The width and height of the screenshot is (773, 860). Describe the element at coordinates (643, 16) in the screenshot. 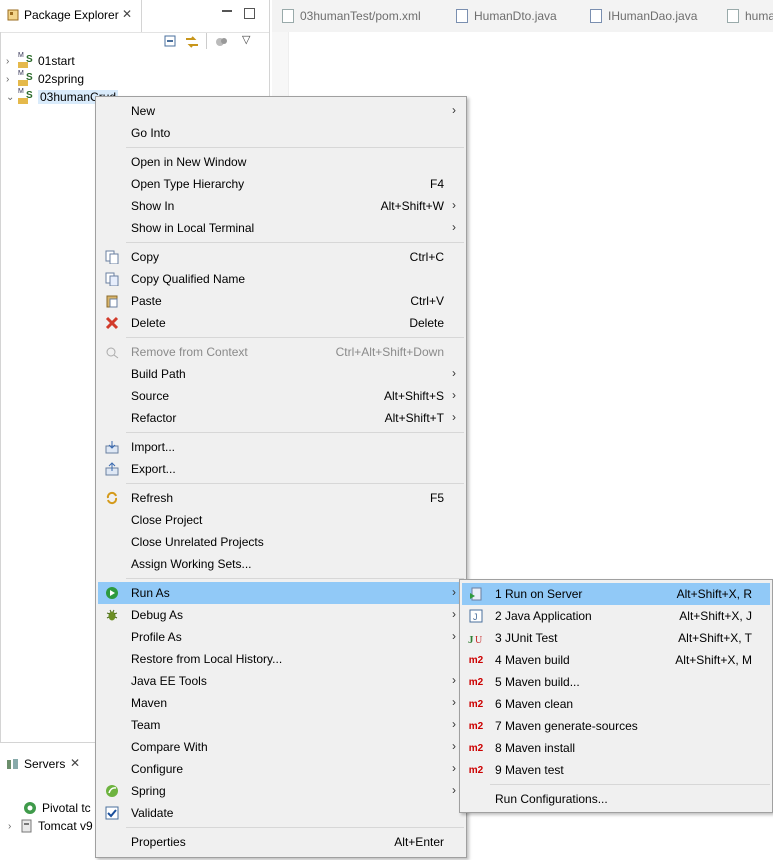

I see `editor-tab: IHumanDao.java` at that location.